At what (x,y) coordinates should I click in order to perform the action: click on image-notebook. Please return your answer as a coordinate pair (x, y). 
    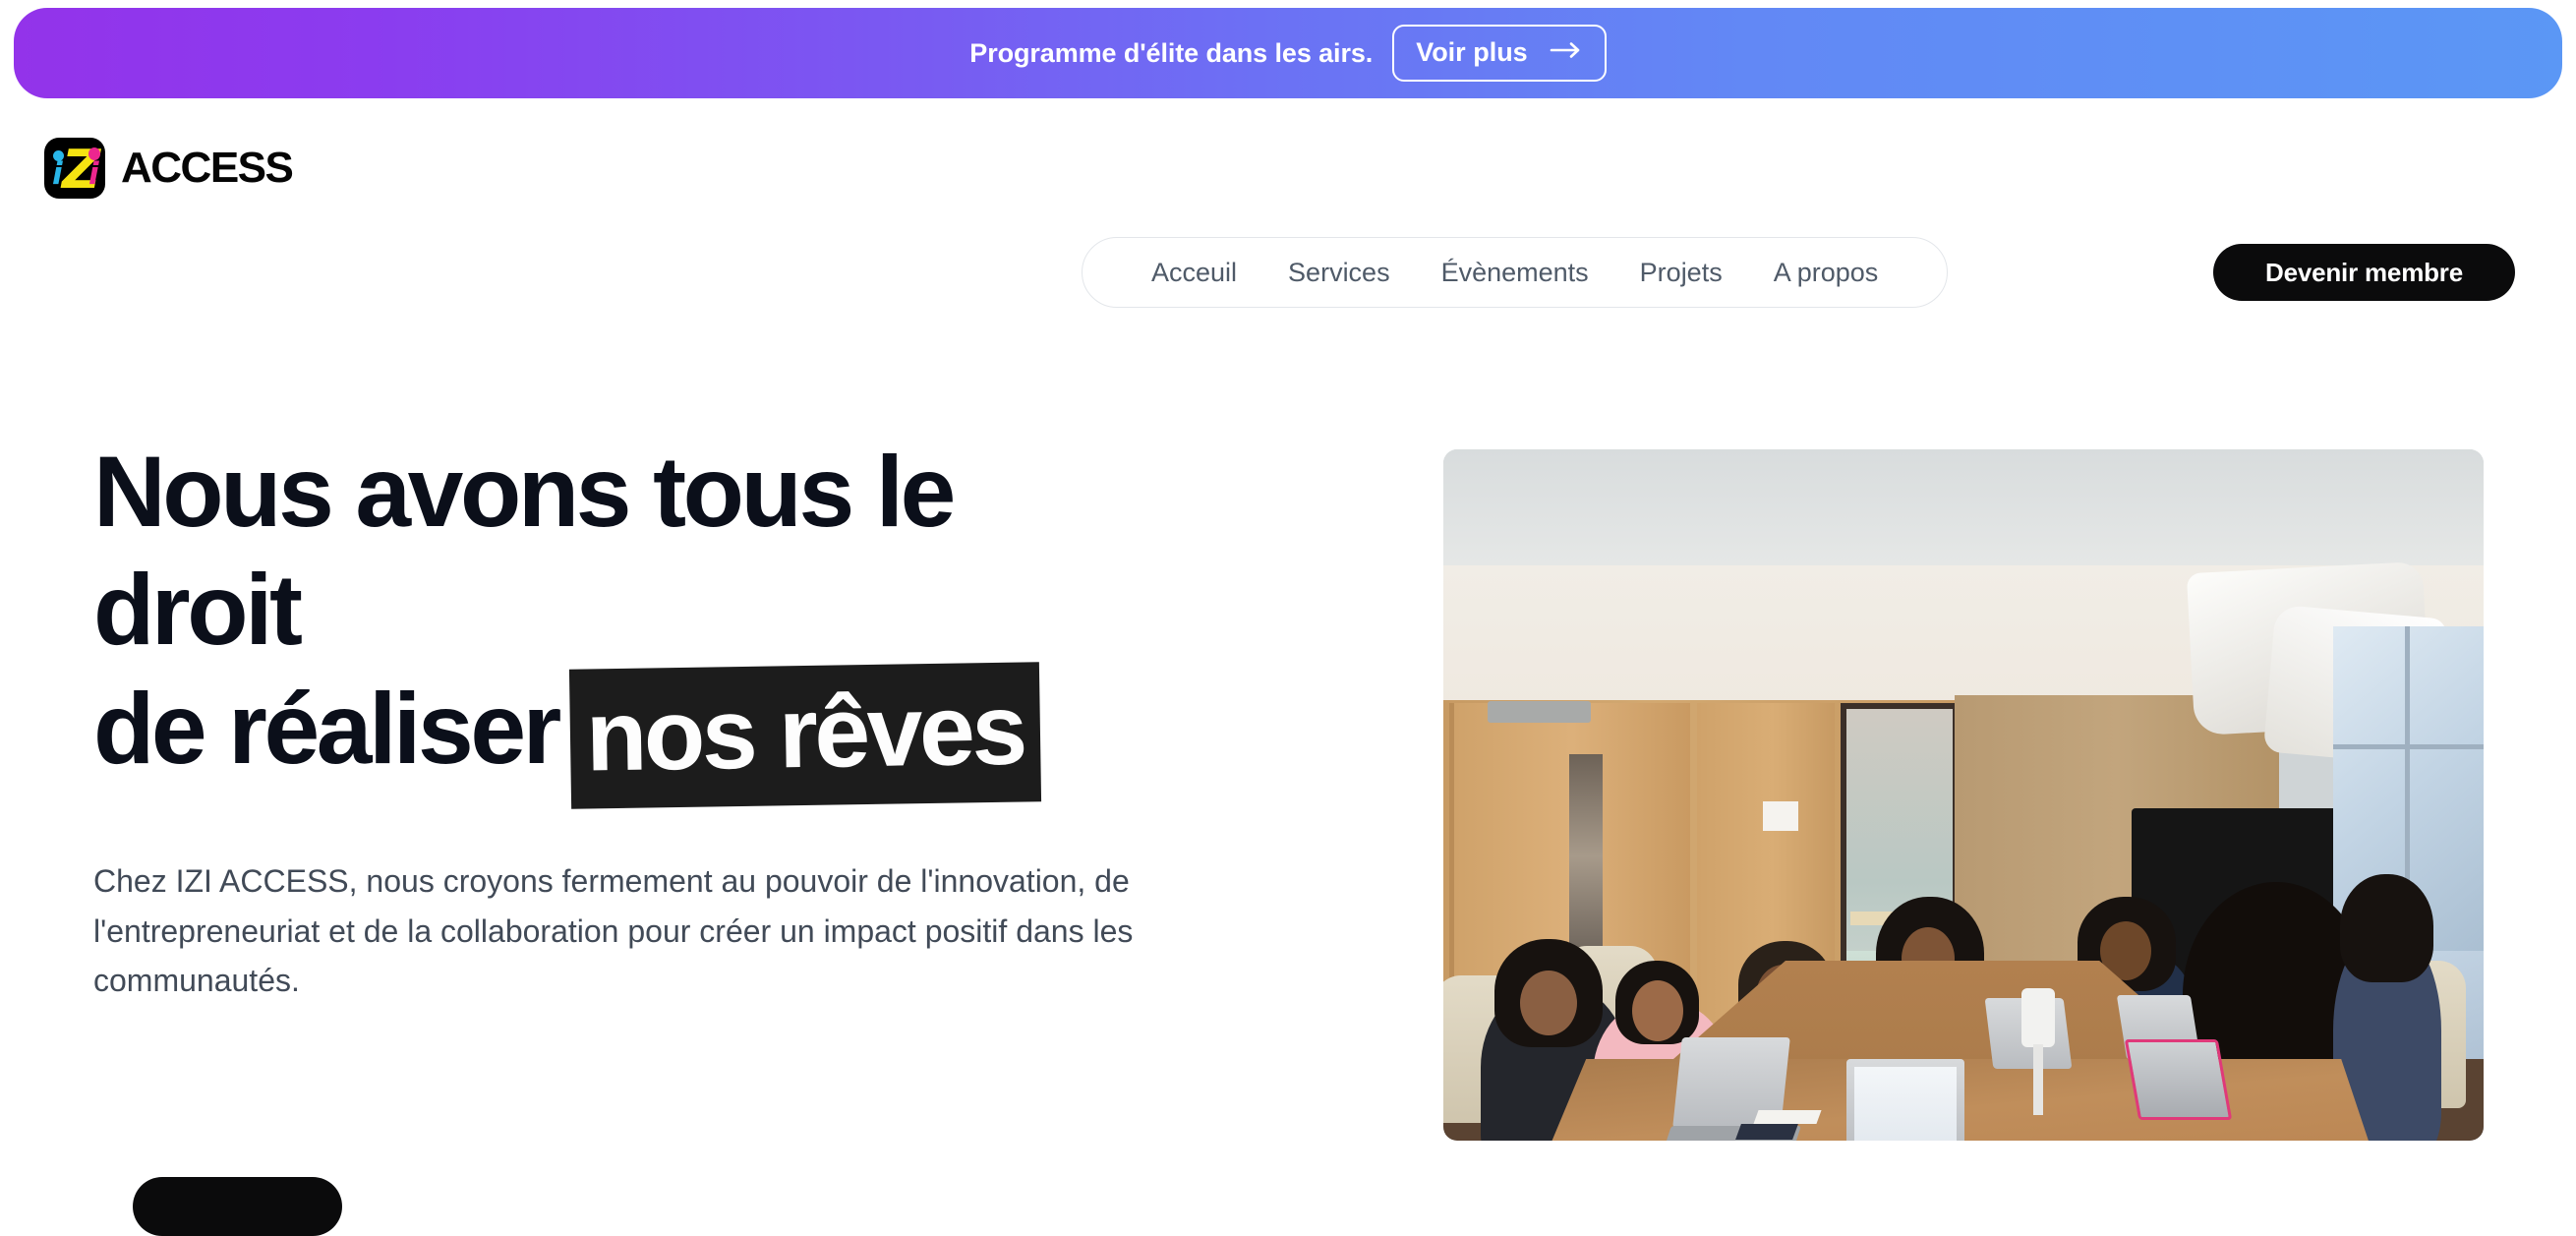
    Looking at the image, I should click on (1766, 1132).